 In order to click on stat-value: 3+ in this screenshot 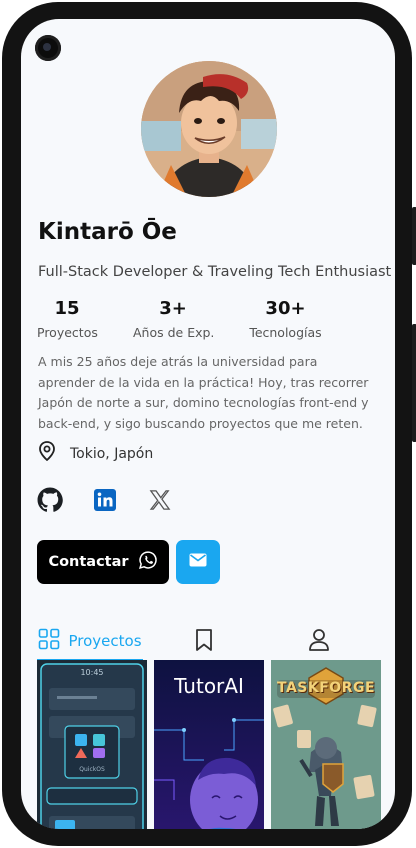, I will do `click(173, 308)`.